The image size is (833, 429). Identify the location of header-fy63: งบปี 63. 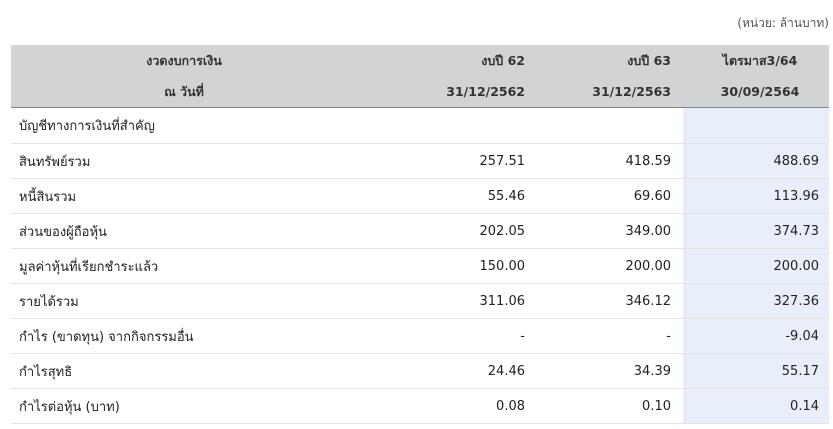
(610, 60).